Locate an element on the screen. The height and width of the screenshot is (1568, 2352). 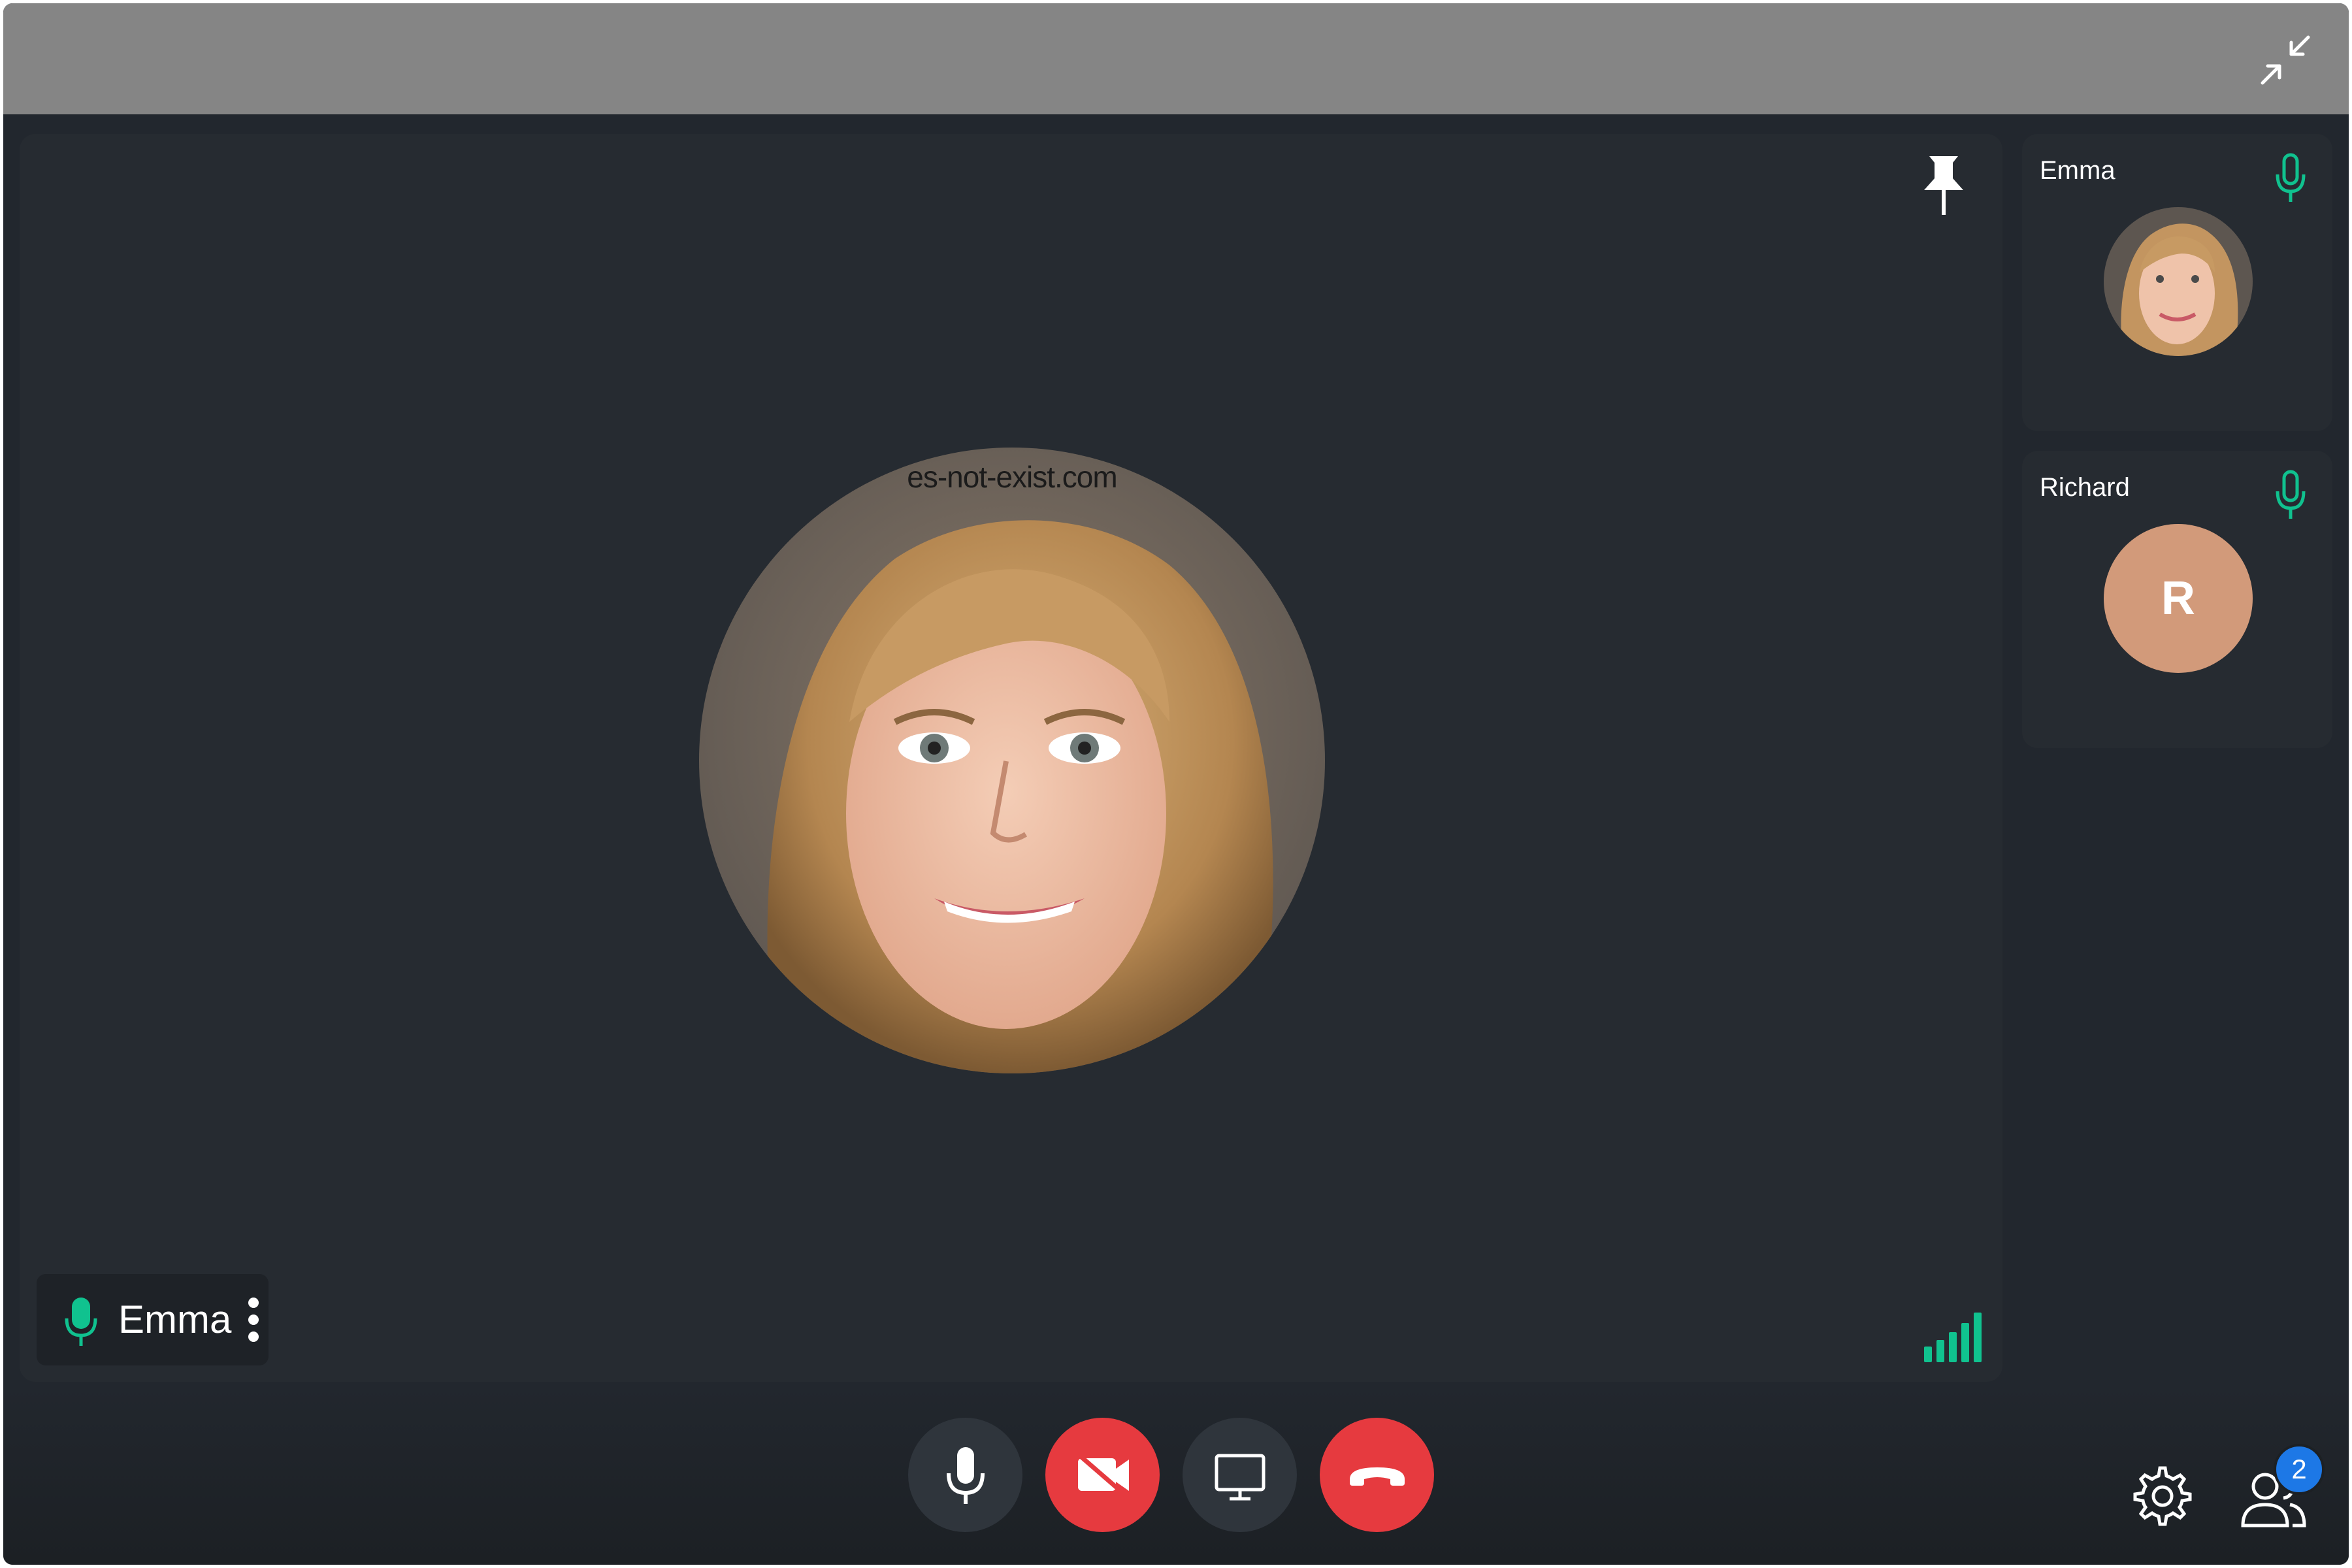
hang-up-icon is located at coordinates (1377, 1476).